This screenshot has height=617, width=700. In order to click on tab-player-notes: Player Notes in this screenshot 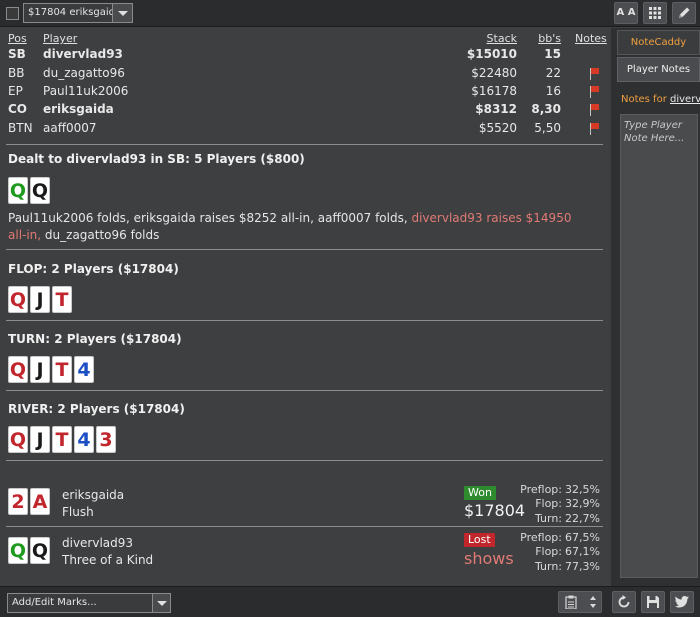, I will do `click(658, 69)`.